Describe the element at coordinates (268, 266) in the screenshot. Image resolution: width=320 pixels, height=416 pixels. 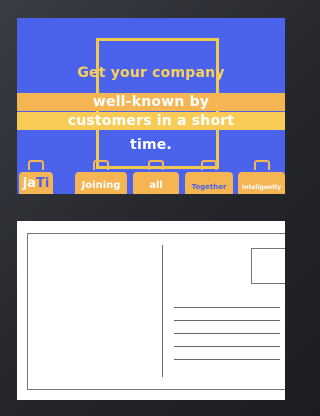
I see `stamp-box` at that location.